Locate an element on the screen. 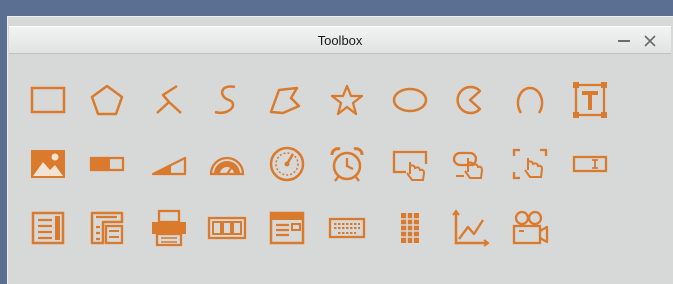 The width and height of the screenshot is (673, 284). input-field-icon is located at coordinates (590, 164).